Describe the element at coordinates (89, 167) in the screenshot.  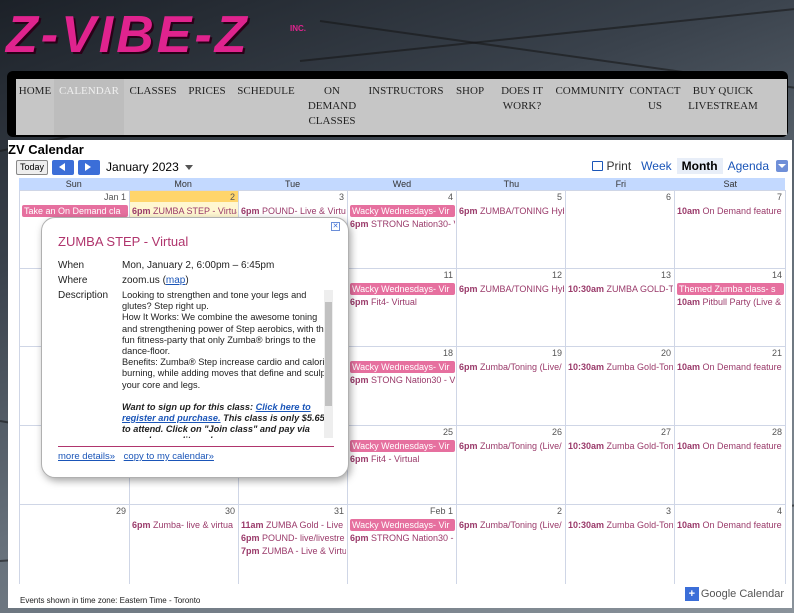
I see `next-month-button` at that location.